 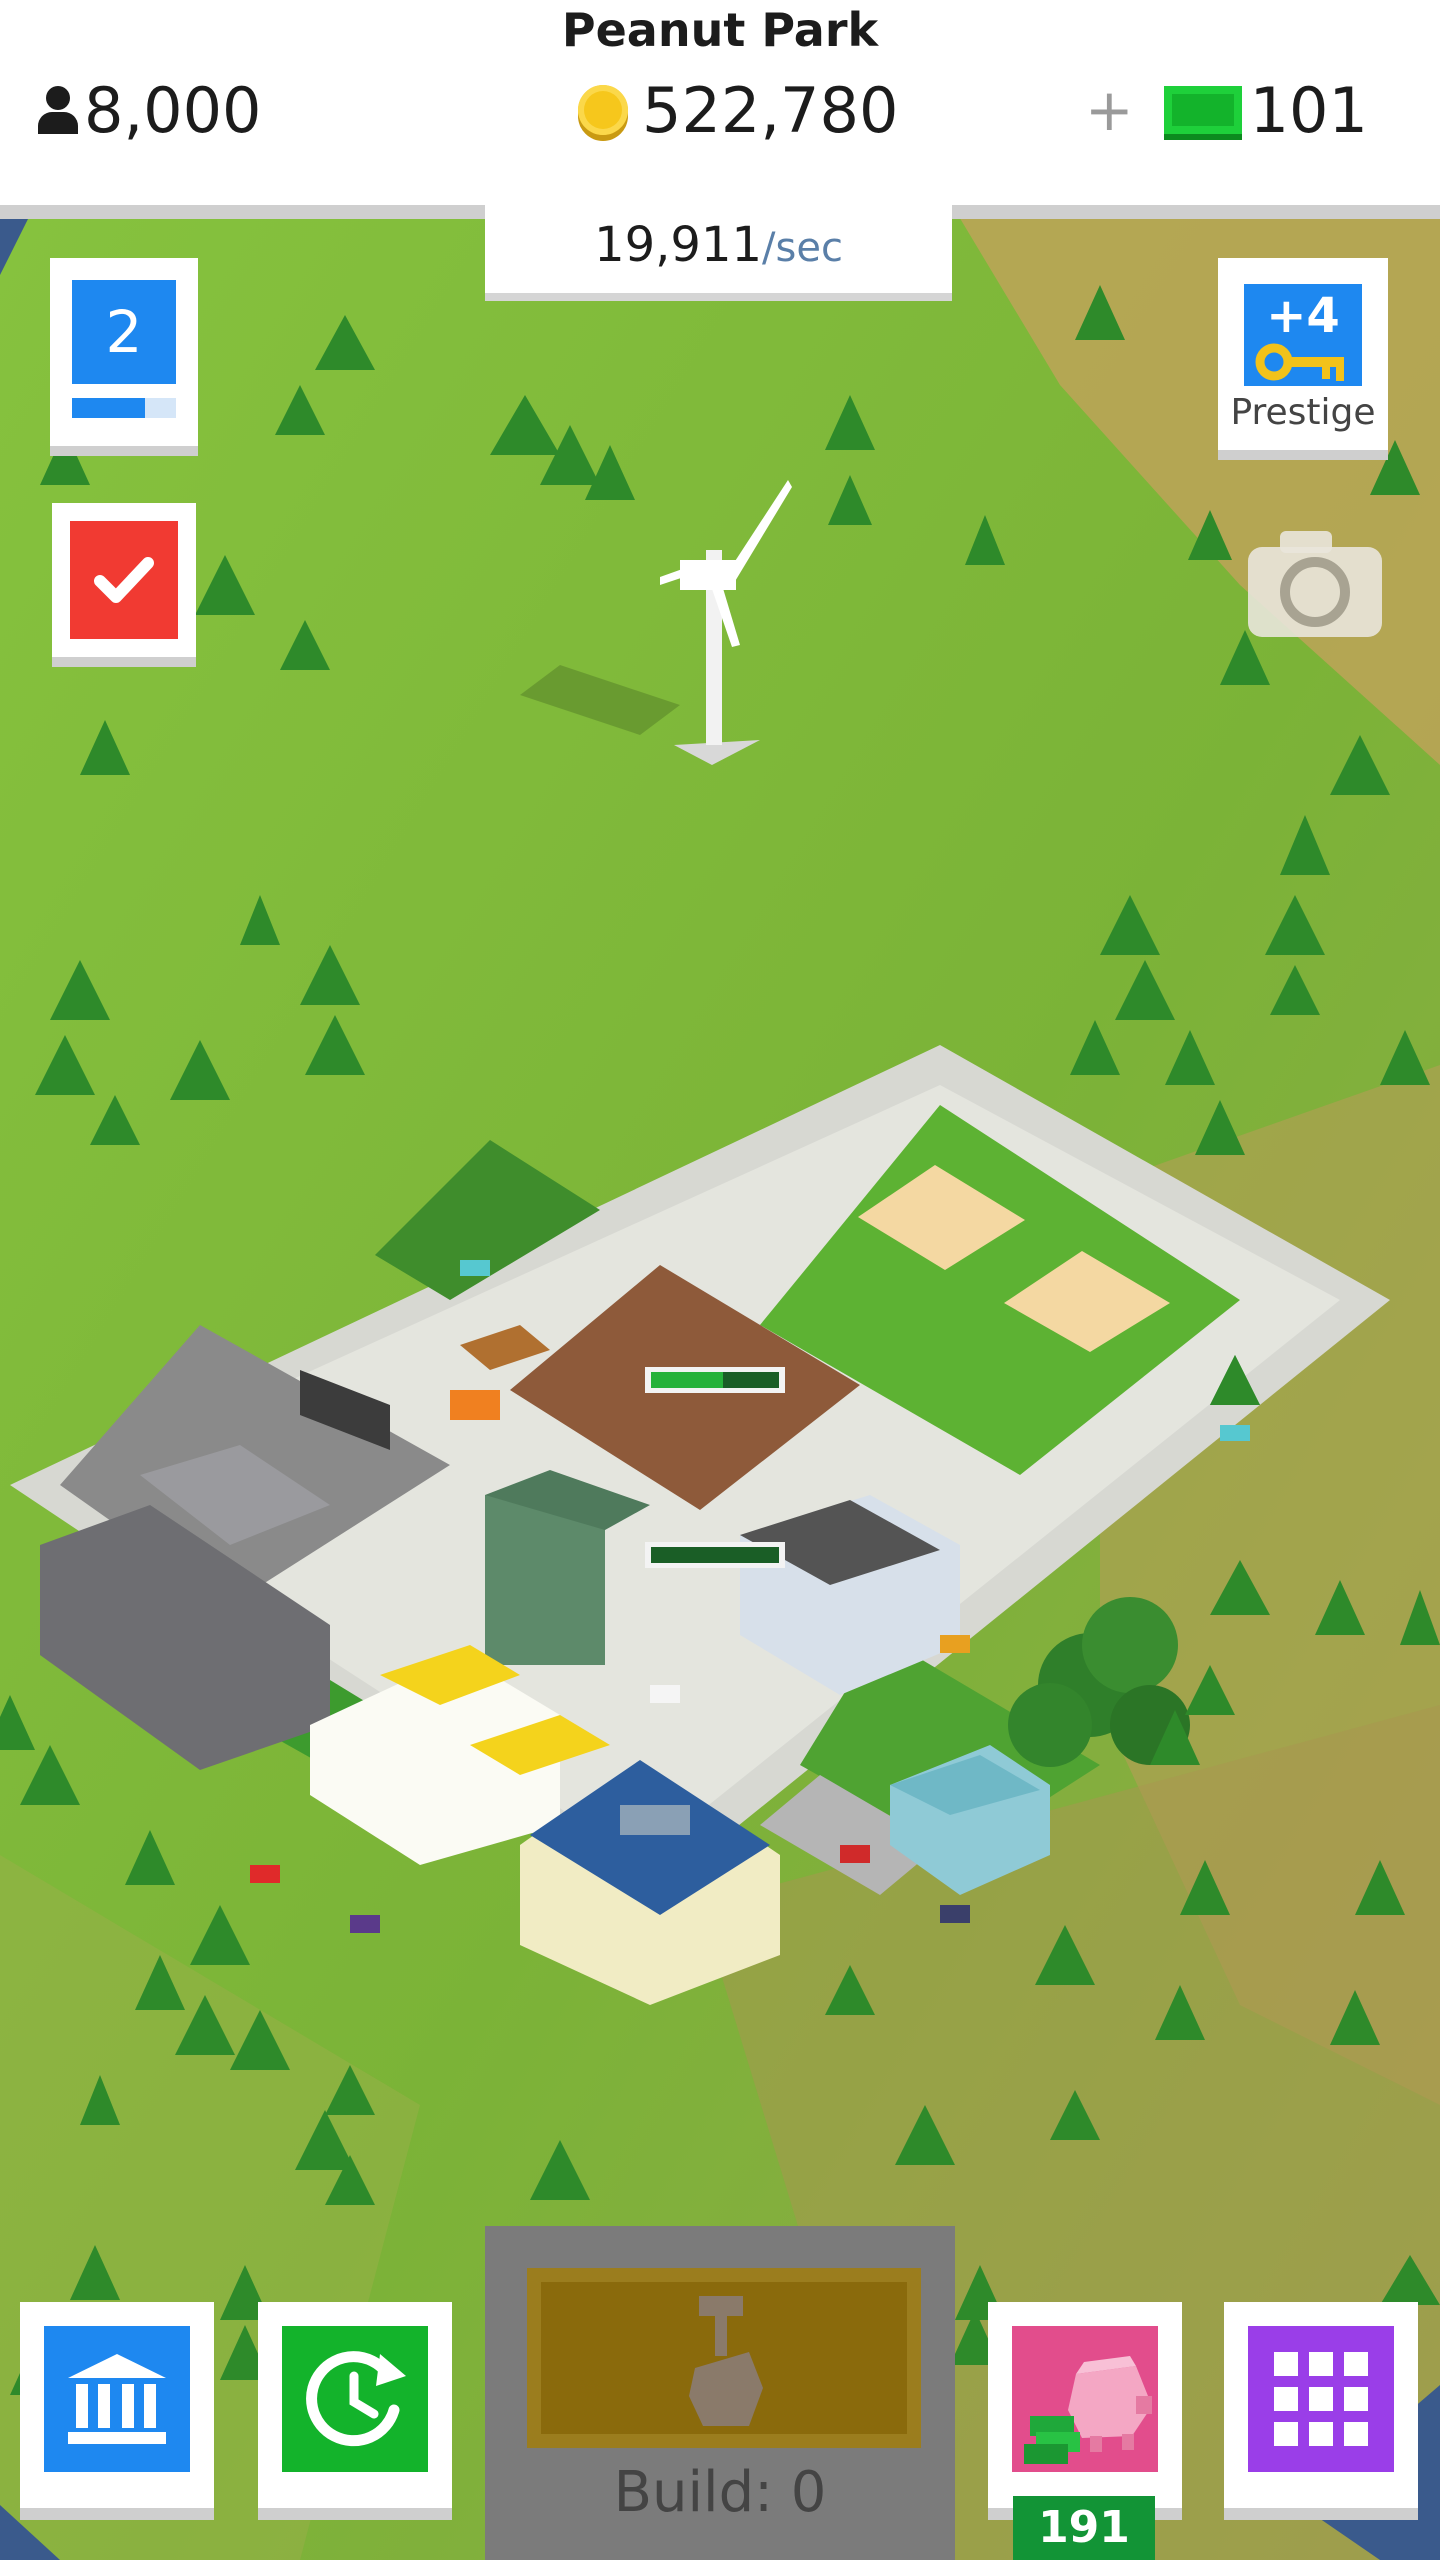 I want to click on level-button: 2, so click(x=124, y=352).